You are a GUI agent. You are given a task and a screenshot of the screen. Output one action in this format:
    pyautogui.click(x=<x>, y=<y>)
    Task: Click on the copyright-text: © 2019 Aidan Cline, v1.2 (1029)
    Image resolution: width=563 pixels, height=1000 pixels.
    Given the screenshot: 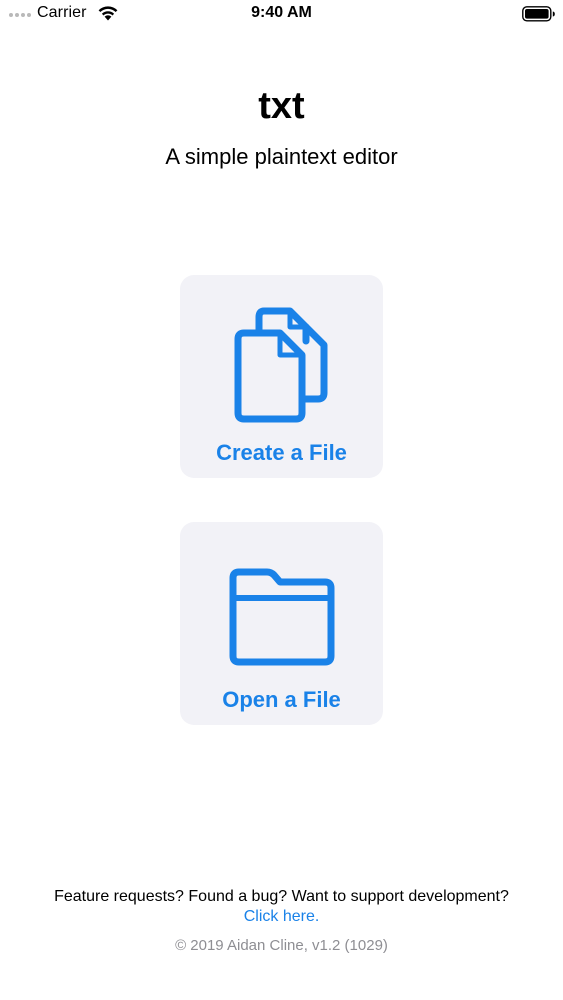 What is the action you would take?
    pyautogui.click(x=281, y=945)
    